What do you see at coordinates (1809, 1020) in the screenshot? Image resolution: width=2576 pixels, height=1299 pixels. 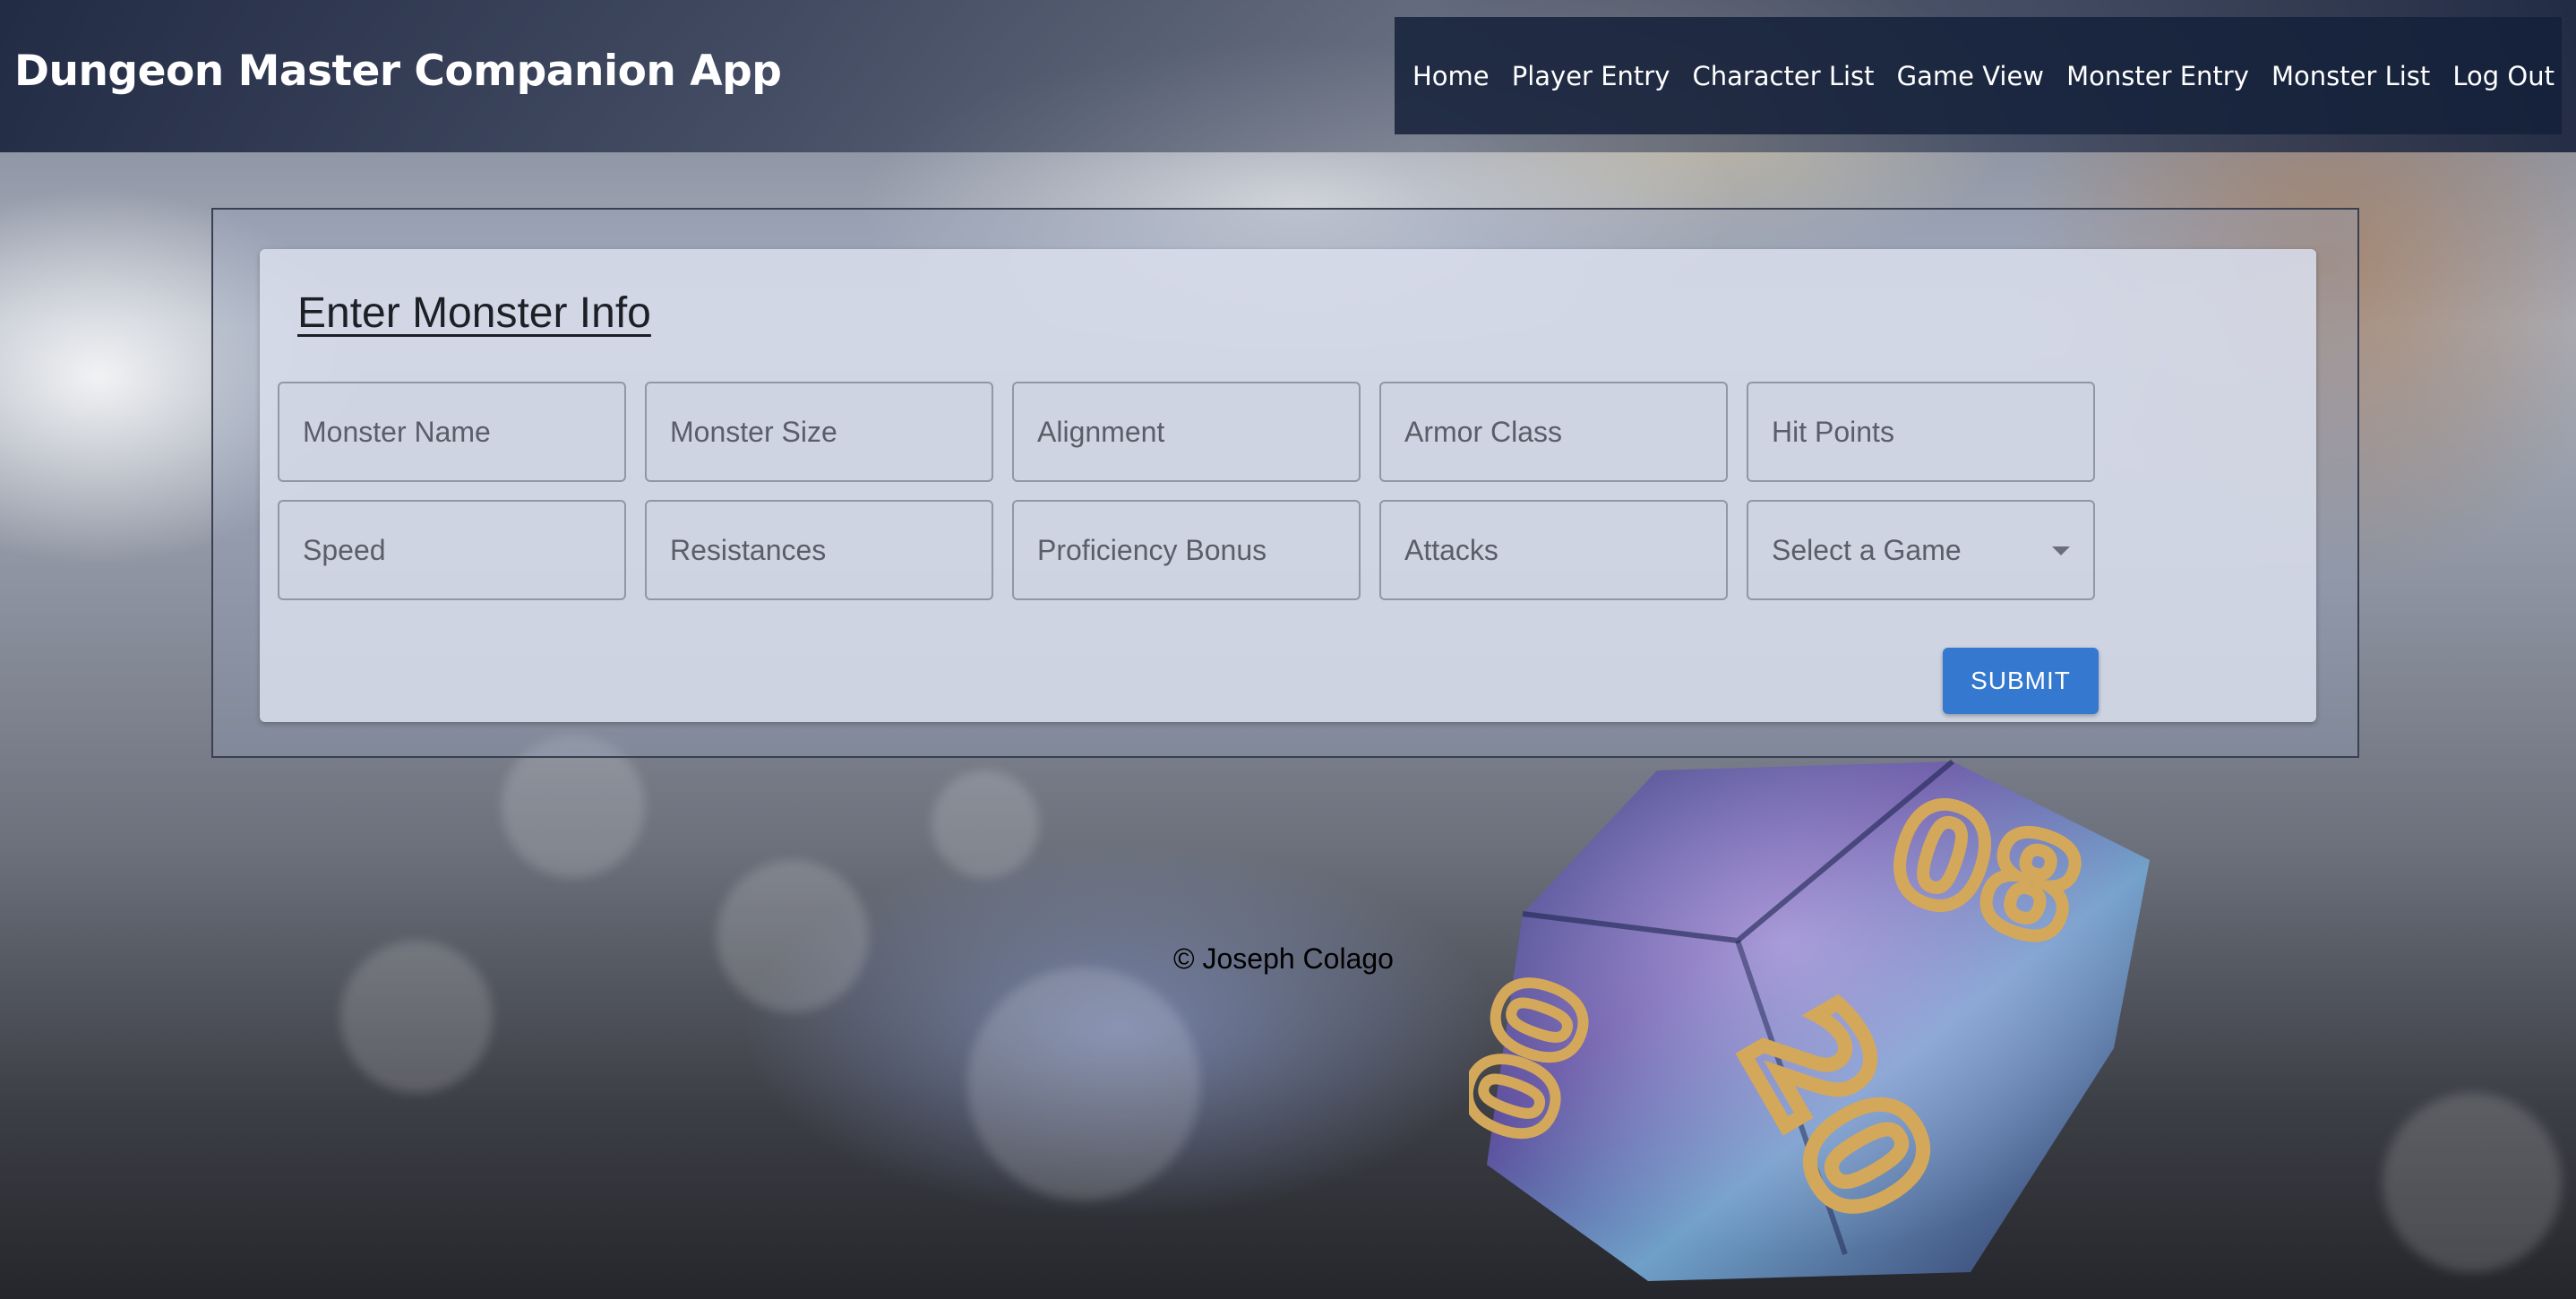 I see `dice-image: 08 20 00` at bounding box center [1809, 1020].